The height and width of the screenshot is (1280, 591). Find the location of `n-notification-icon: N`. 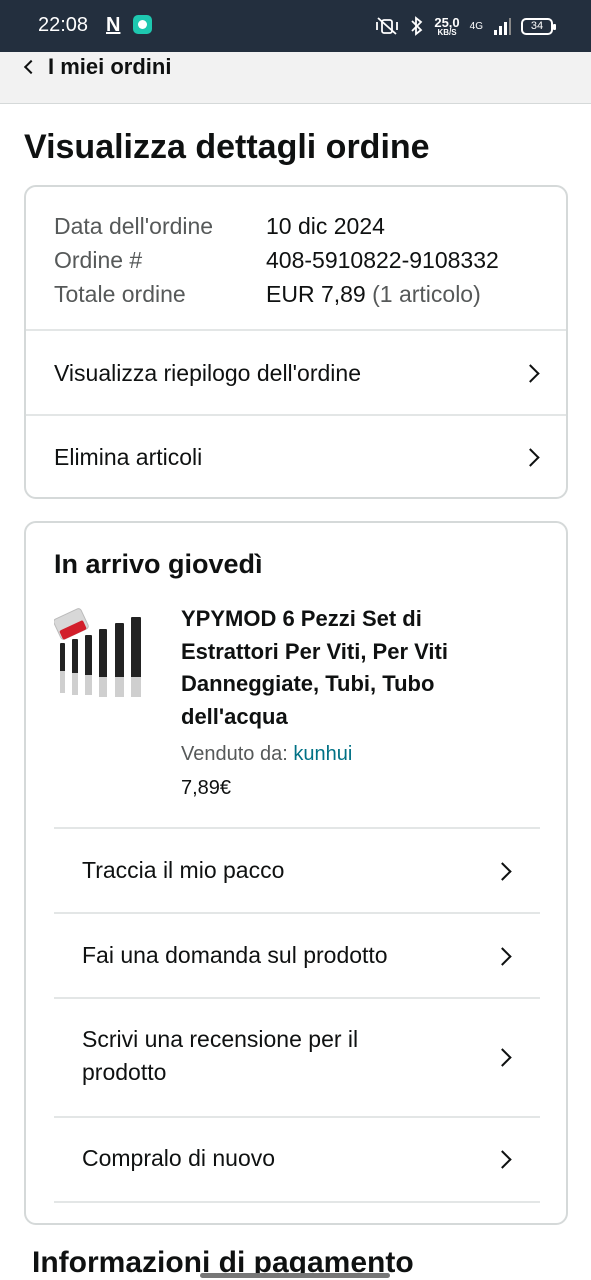

n-notification-icon: N is located at coordinates (113, 25).